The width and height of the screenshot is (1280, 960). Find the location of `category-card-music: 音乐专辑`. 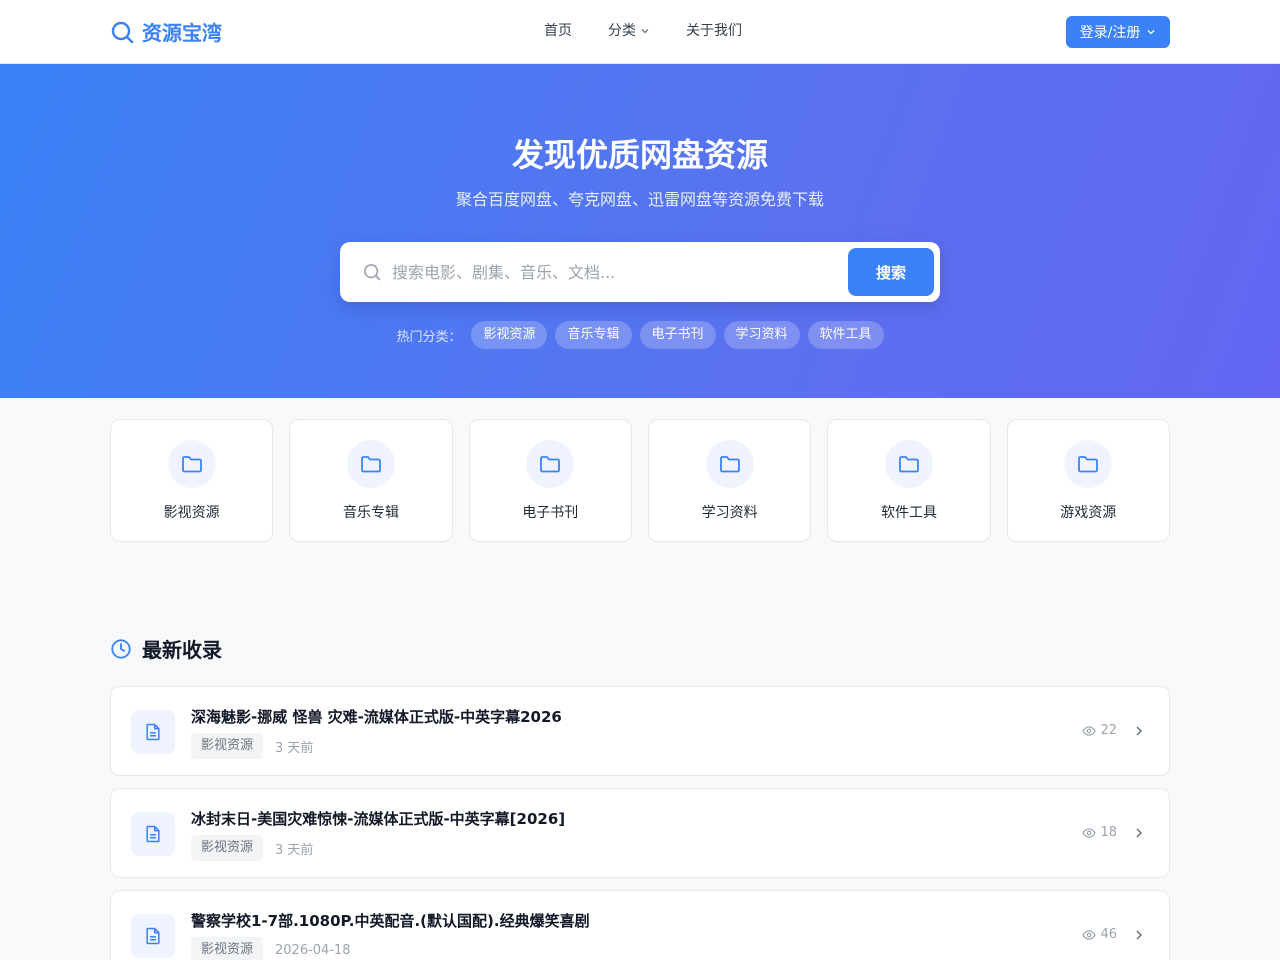

category-card-music: 音乐专辑 is located at coordinates (371, 480).